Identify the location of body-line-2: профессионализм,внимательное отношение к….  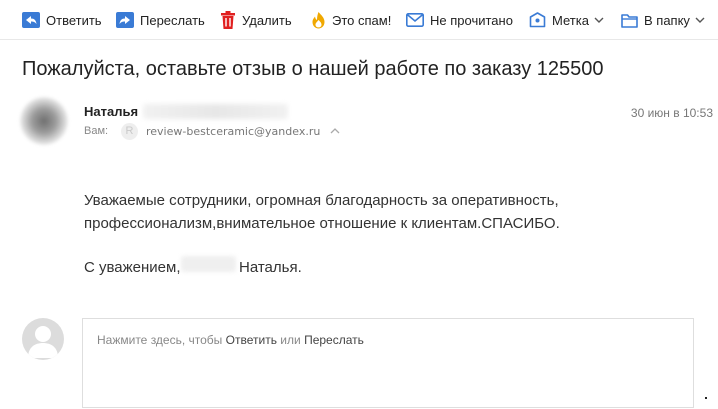
(322, 223).